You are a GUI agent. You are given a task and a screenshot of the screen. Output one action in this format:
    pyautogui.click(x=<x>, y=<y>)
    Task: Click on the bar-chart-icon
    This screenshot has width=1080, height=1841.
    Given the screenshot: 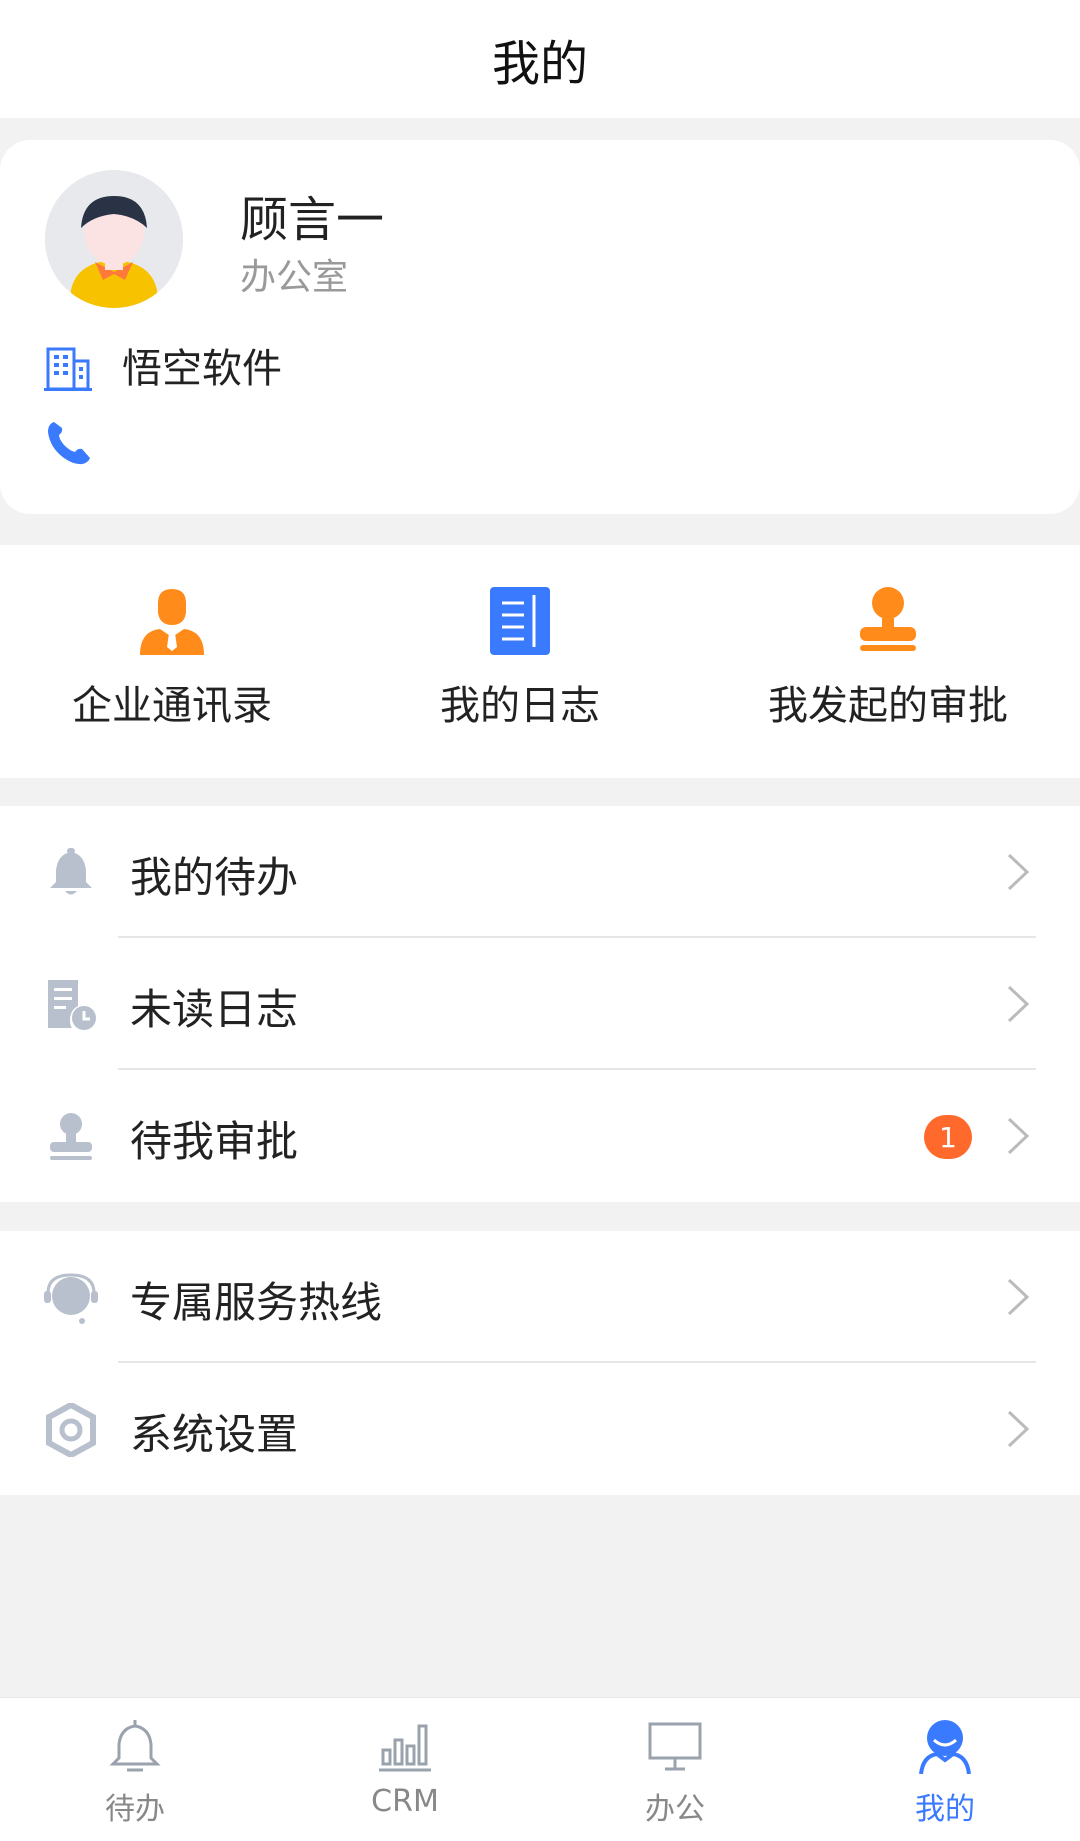 What is the action you would take?
    pyautogui.click(x=405, y=1748)
    